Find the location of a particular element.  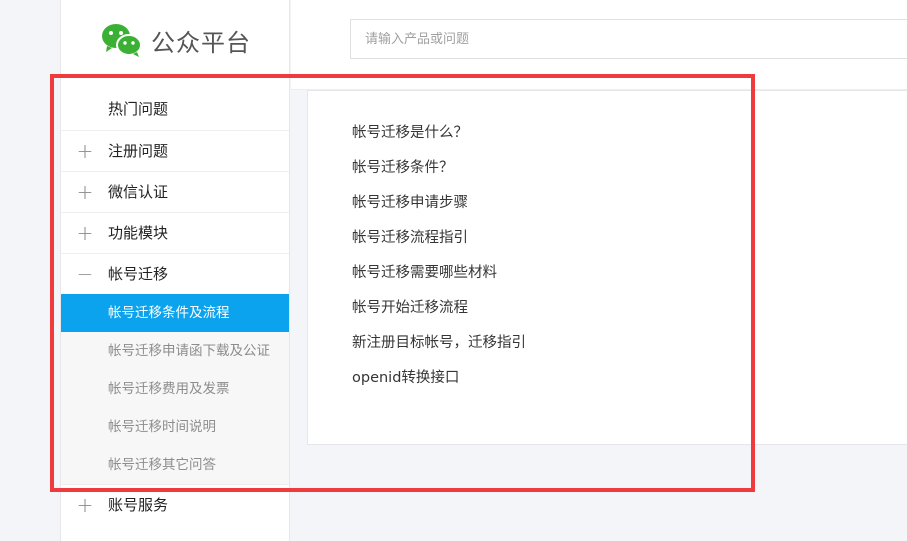

faq-link: 帐号迁移申请步骤 is located at coordinates (439, 208).